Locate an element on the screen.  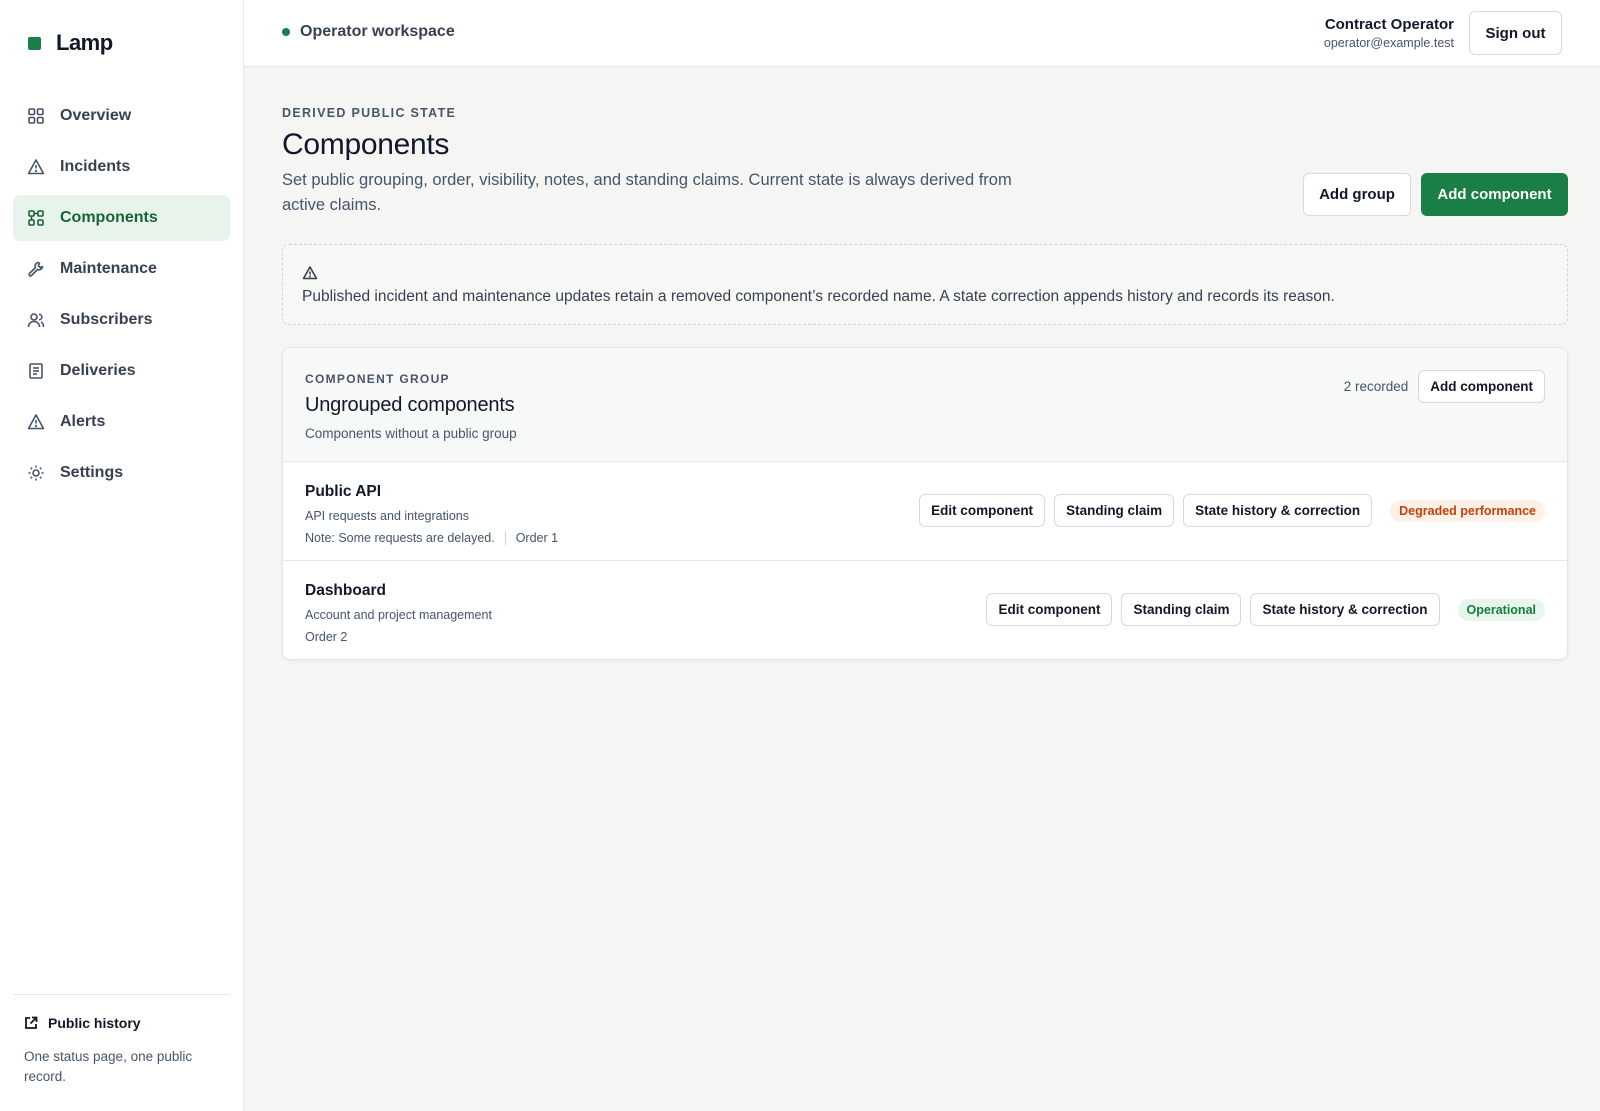
sidebar-item-settings: Settings is located at coordinates (121, 473).